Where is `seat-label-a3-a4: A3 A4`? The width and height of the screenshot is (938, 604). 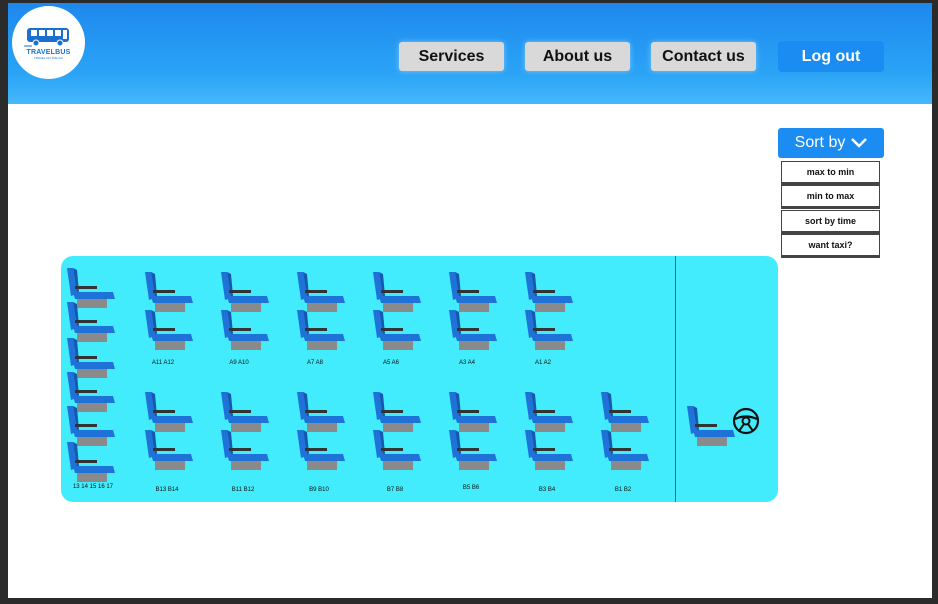 seat-label-a3-a4: A3 A4 is located at coordinates (466, 363).